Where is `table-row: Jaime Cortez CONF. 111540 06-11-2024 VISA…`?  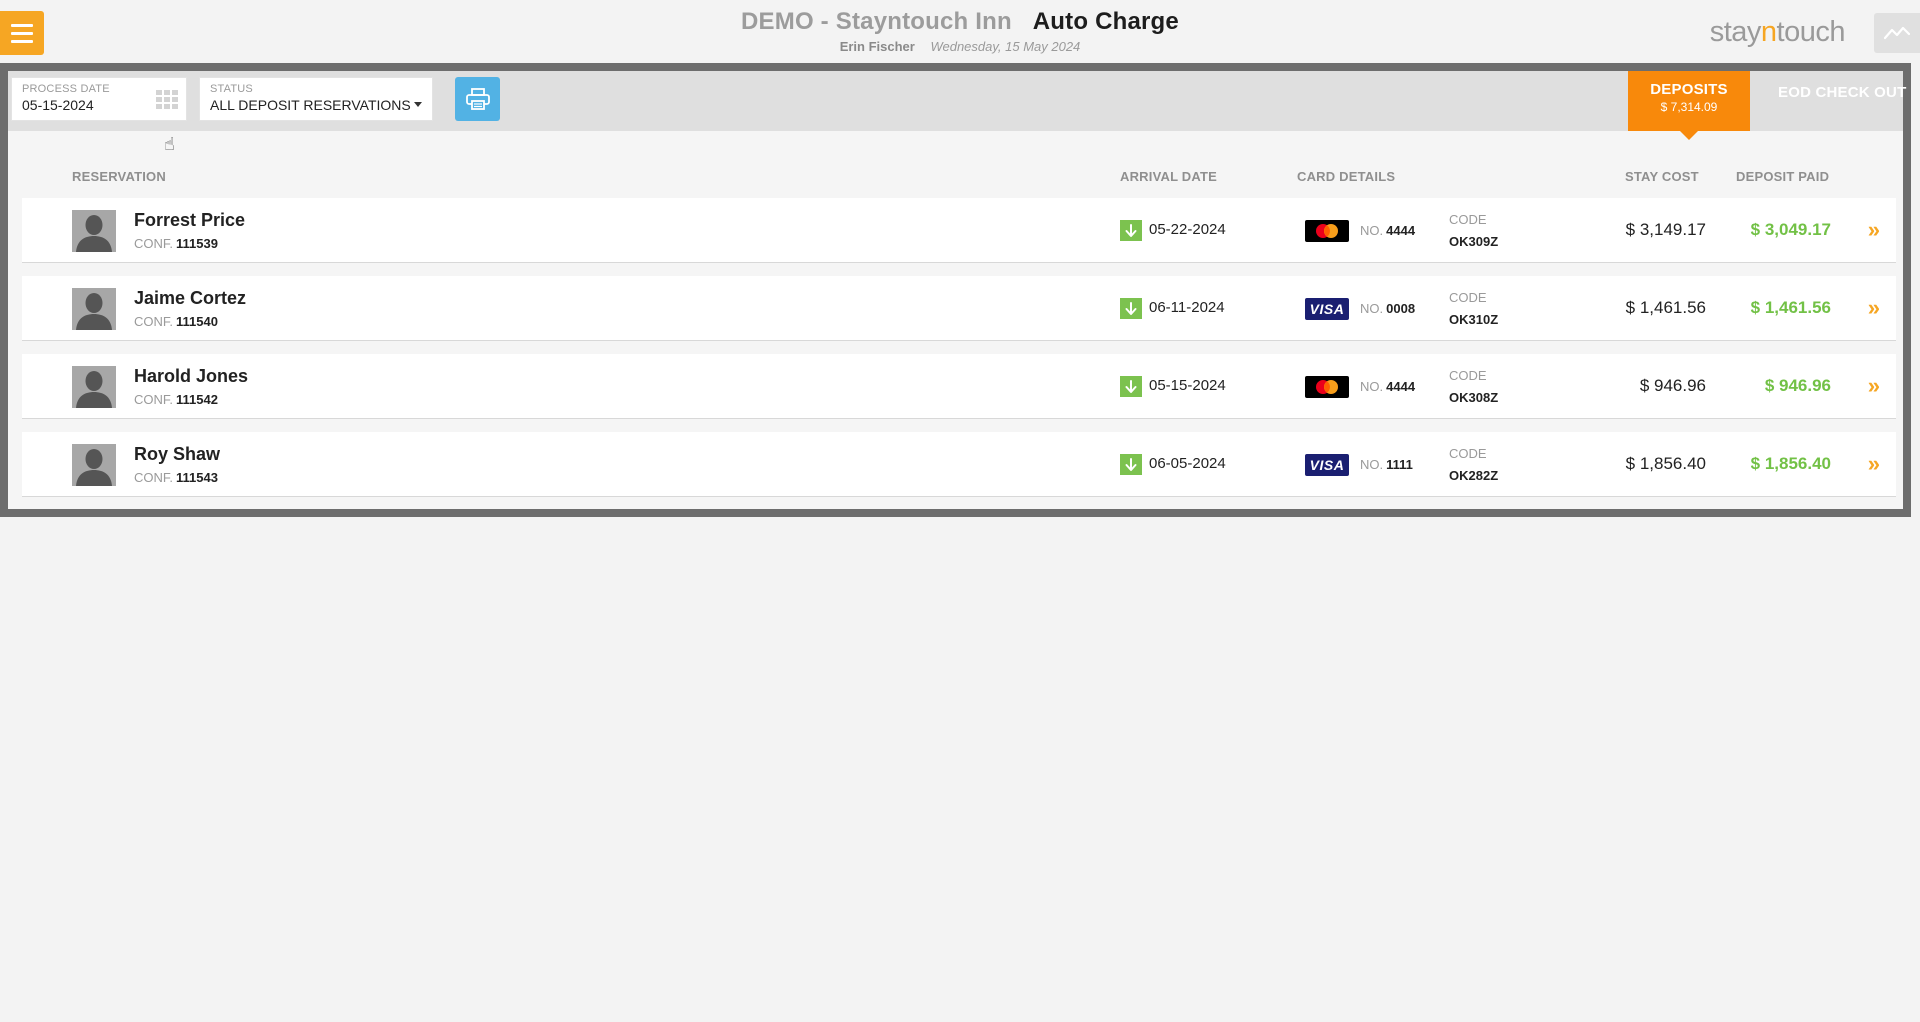
table-row: Jaime Cortez CONF. 111540 06-11-2024 VISA… is located at coordinates (959, 308).